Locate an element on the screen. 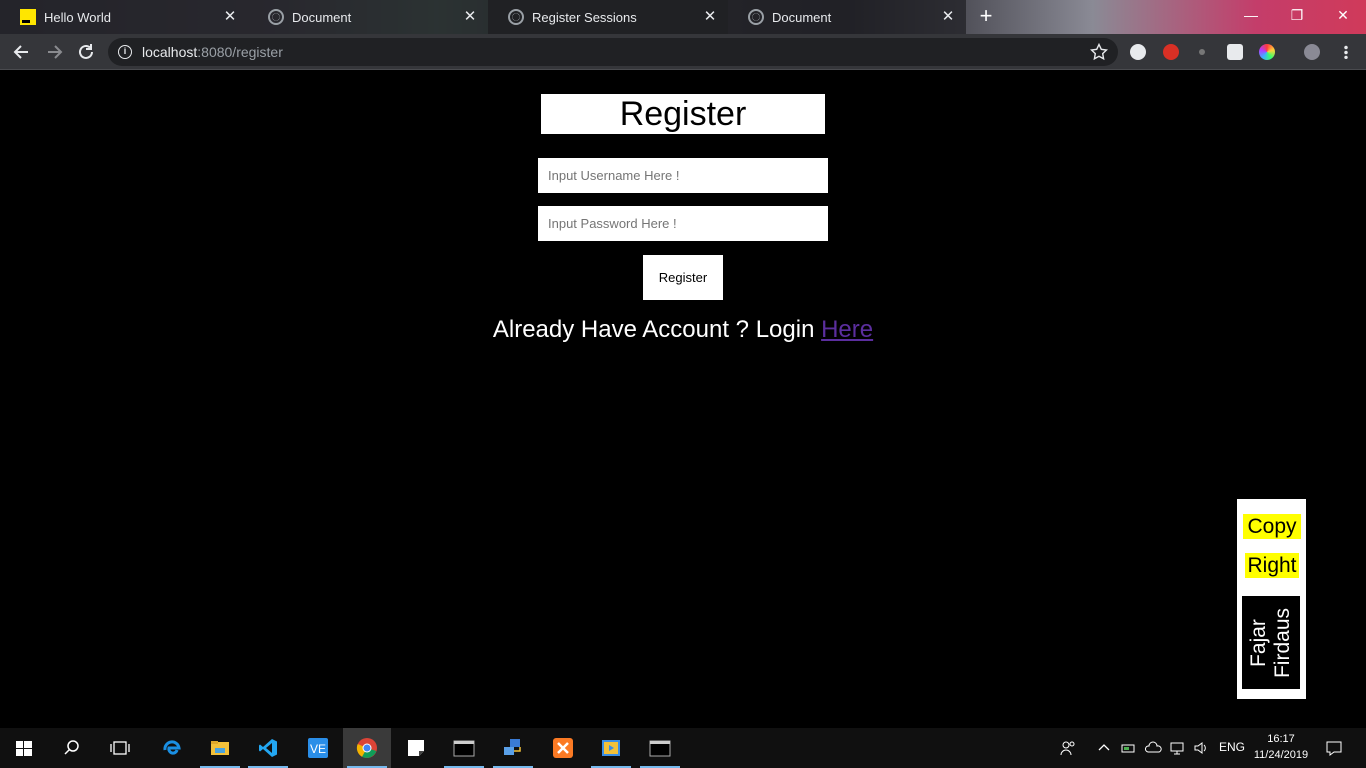  notification-center-icon is located at coordinates (1334, 748).